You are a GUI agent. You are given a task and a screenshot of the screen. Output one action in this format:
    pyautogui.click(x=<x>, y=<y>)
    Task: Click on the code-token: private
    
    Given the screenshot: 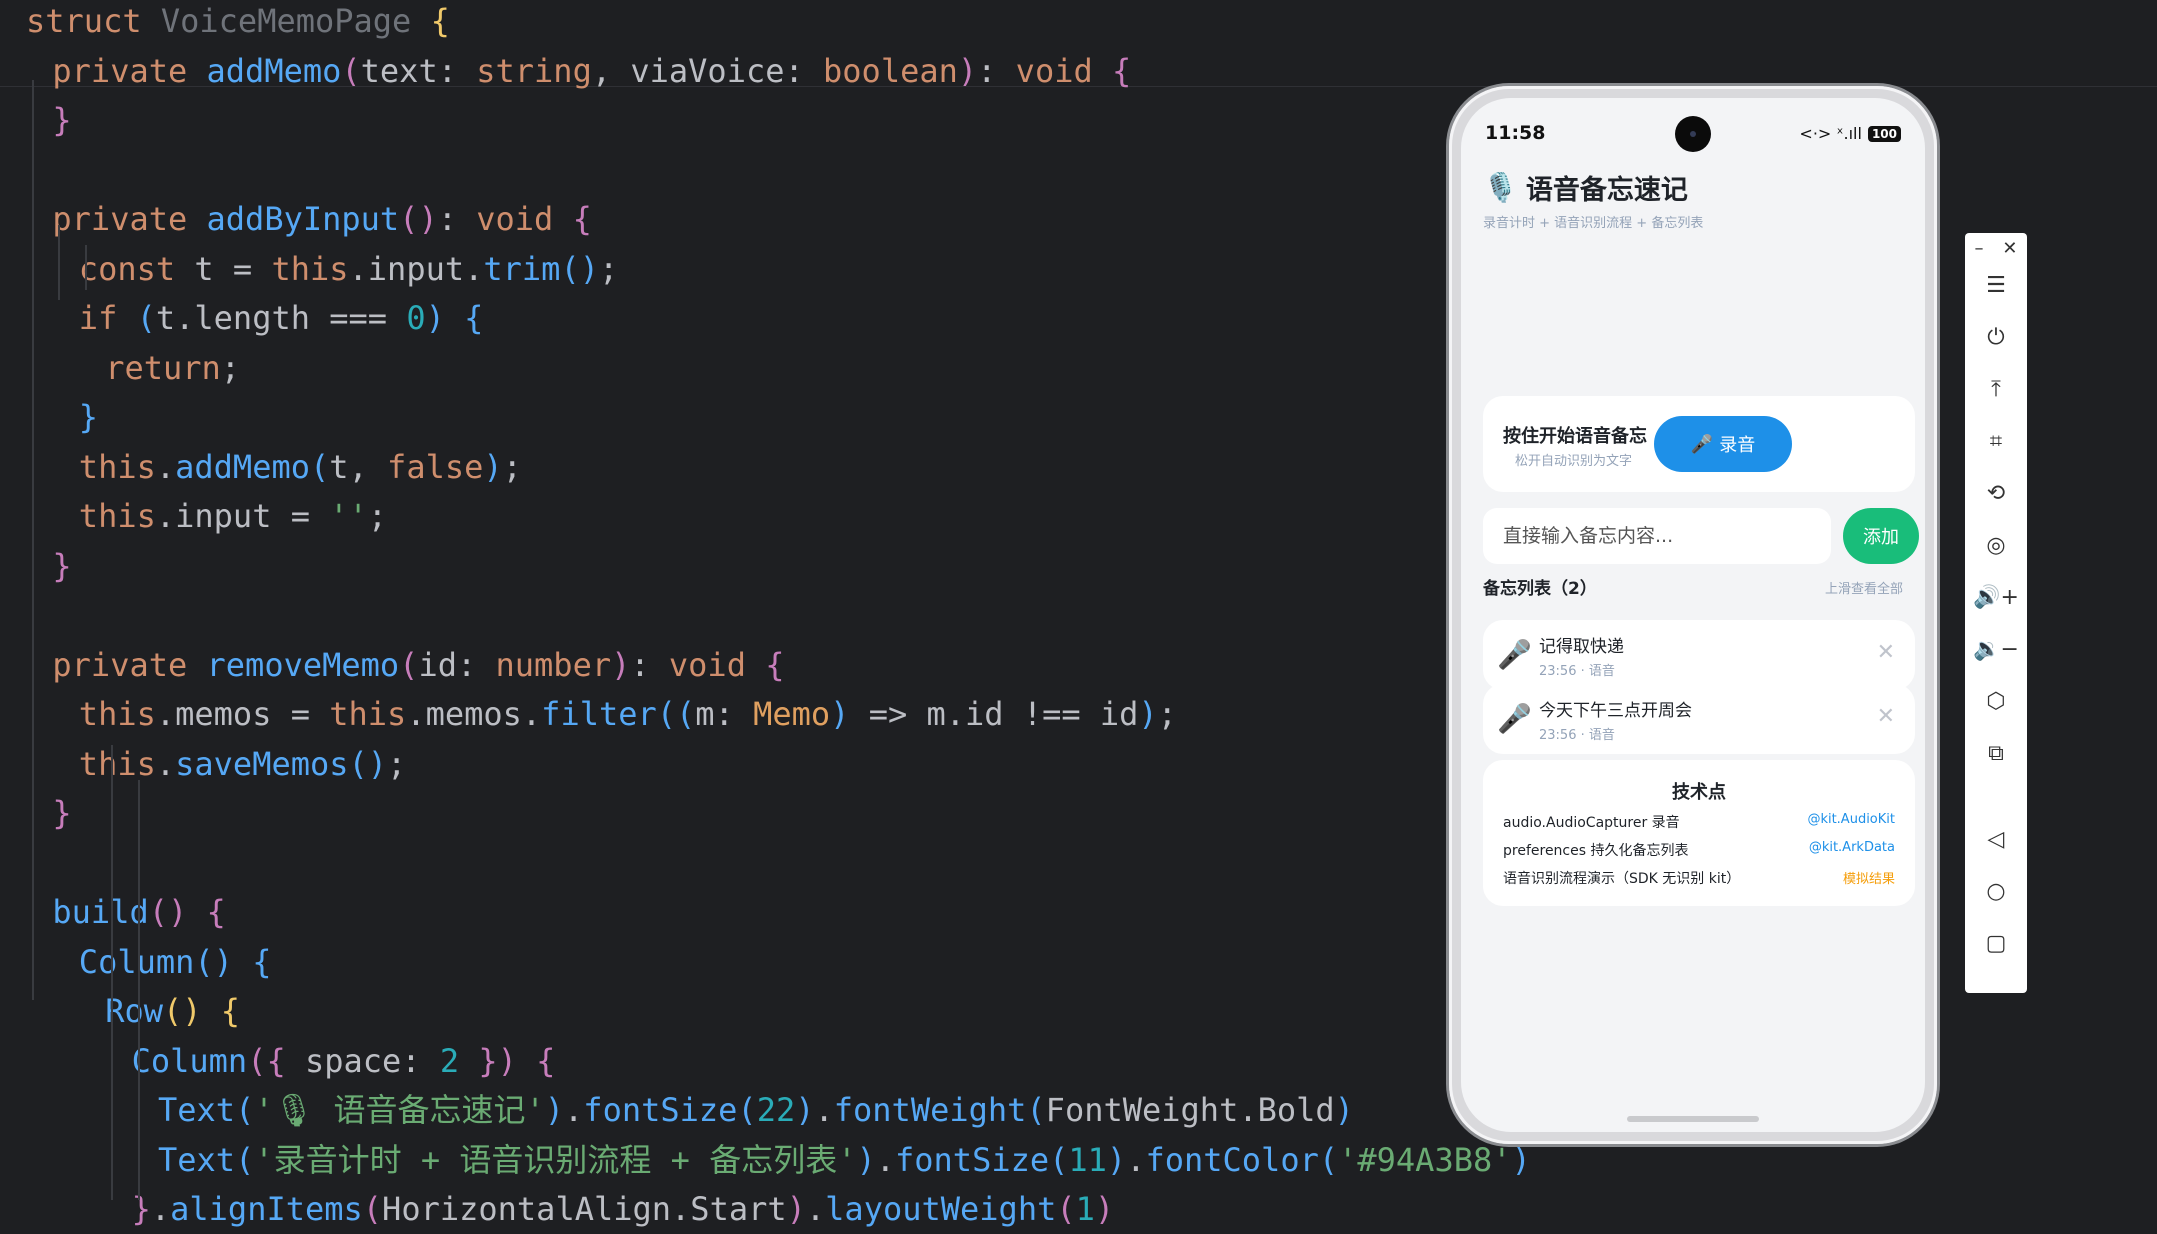 What is the action you would take?
    pyautogui.click(x=129, y=70)
    